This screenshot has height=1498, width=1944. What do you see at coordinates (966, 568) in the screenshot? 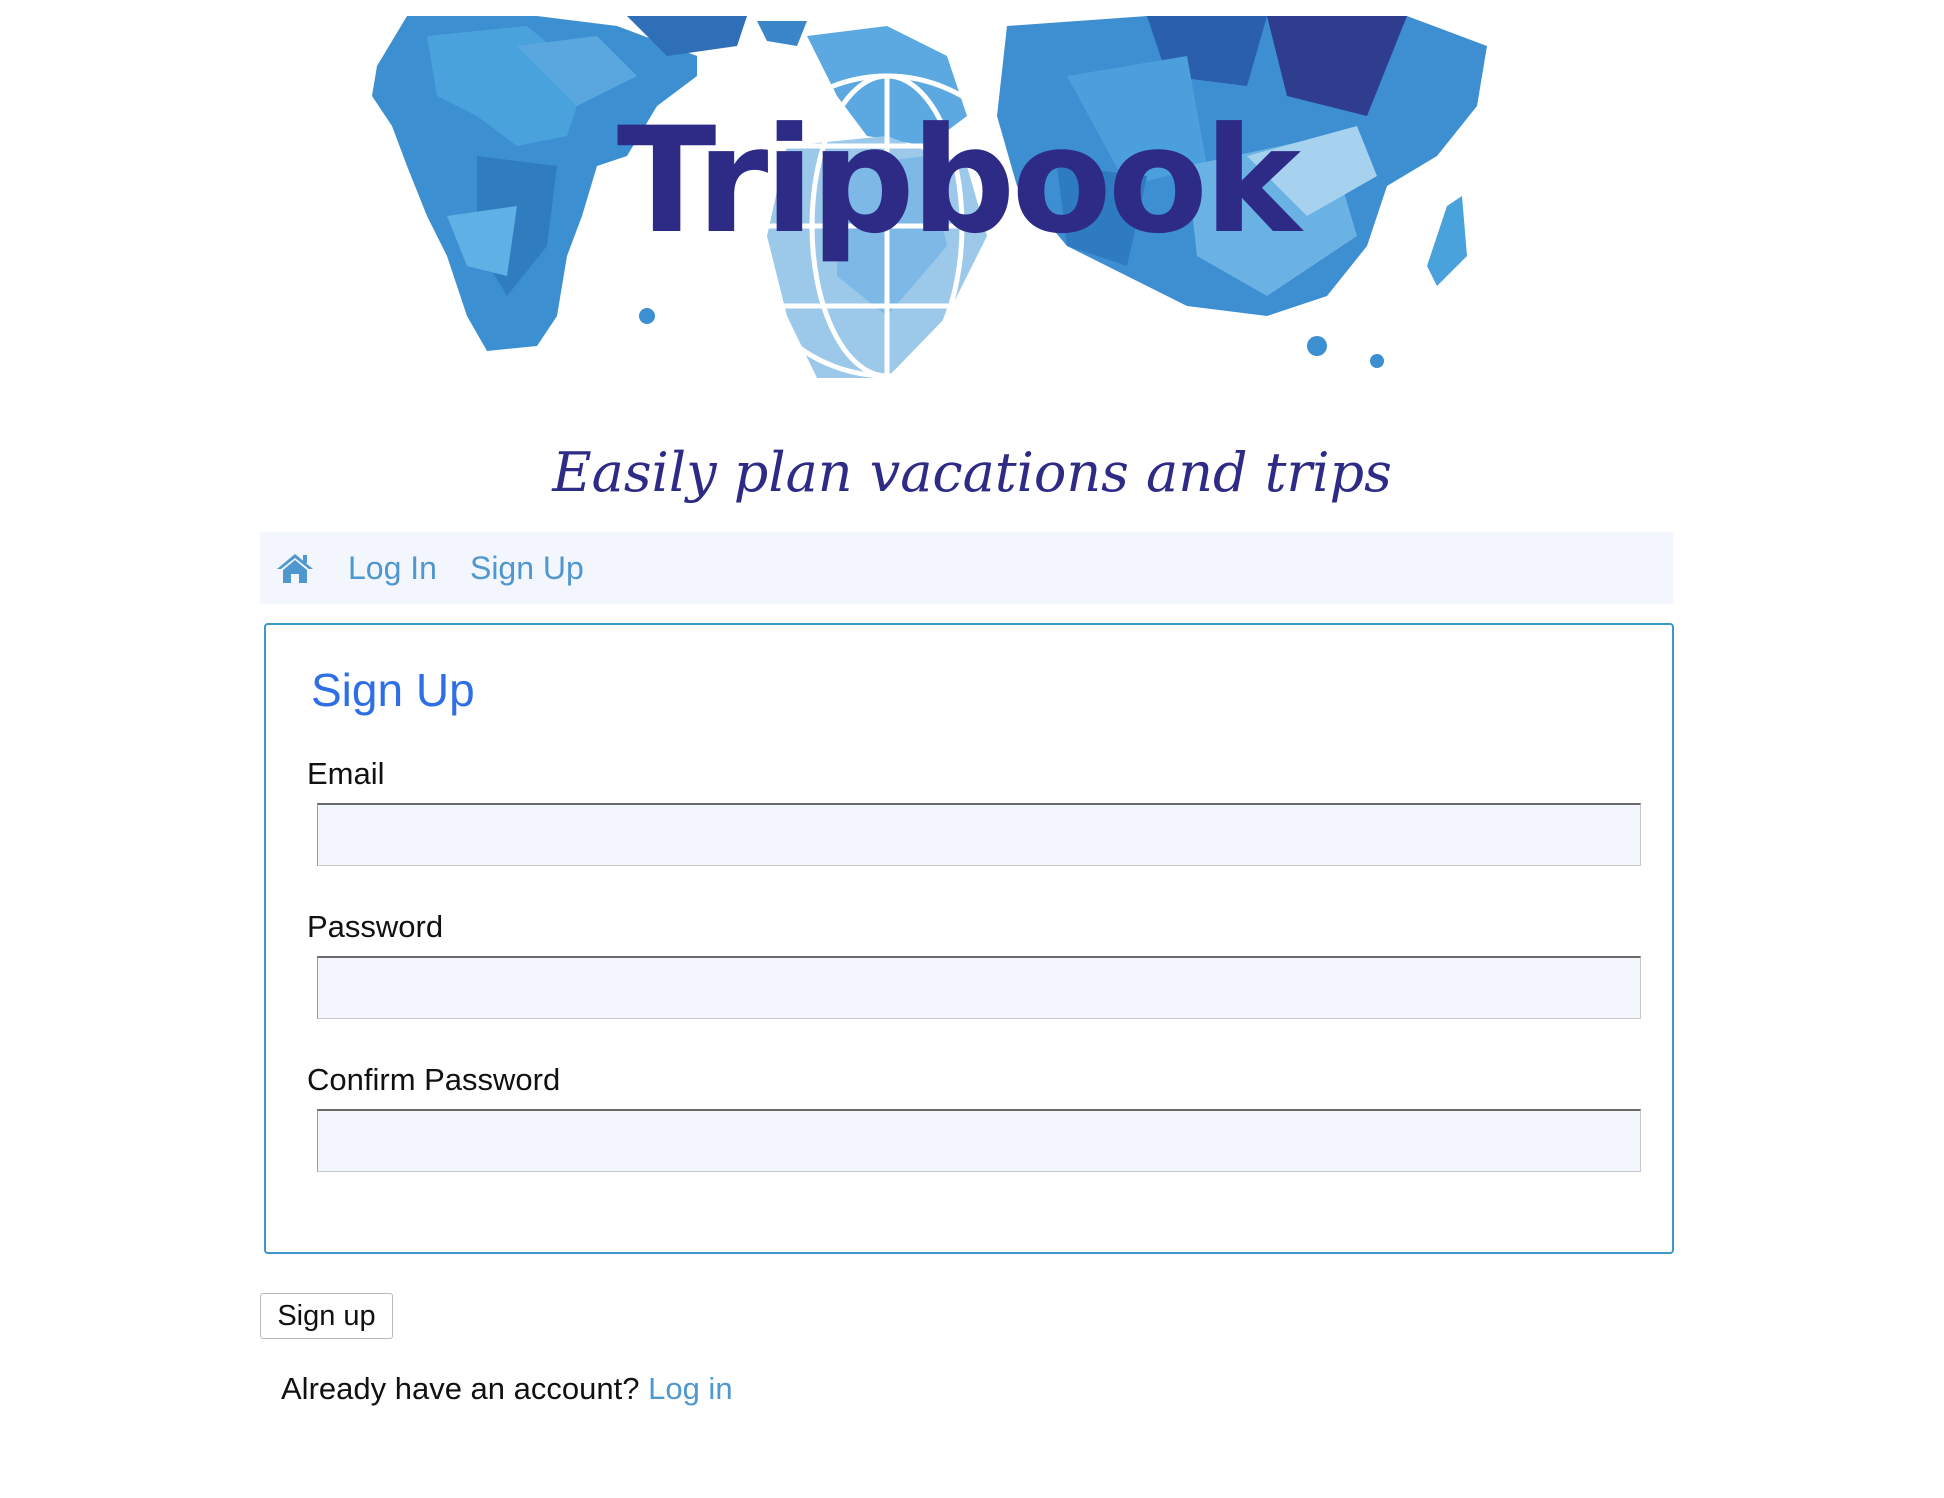
I see `navbar: Log In Sign Up` at bounding box center [966, 568].